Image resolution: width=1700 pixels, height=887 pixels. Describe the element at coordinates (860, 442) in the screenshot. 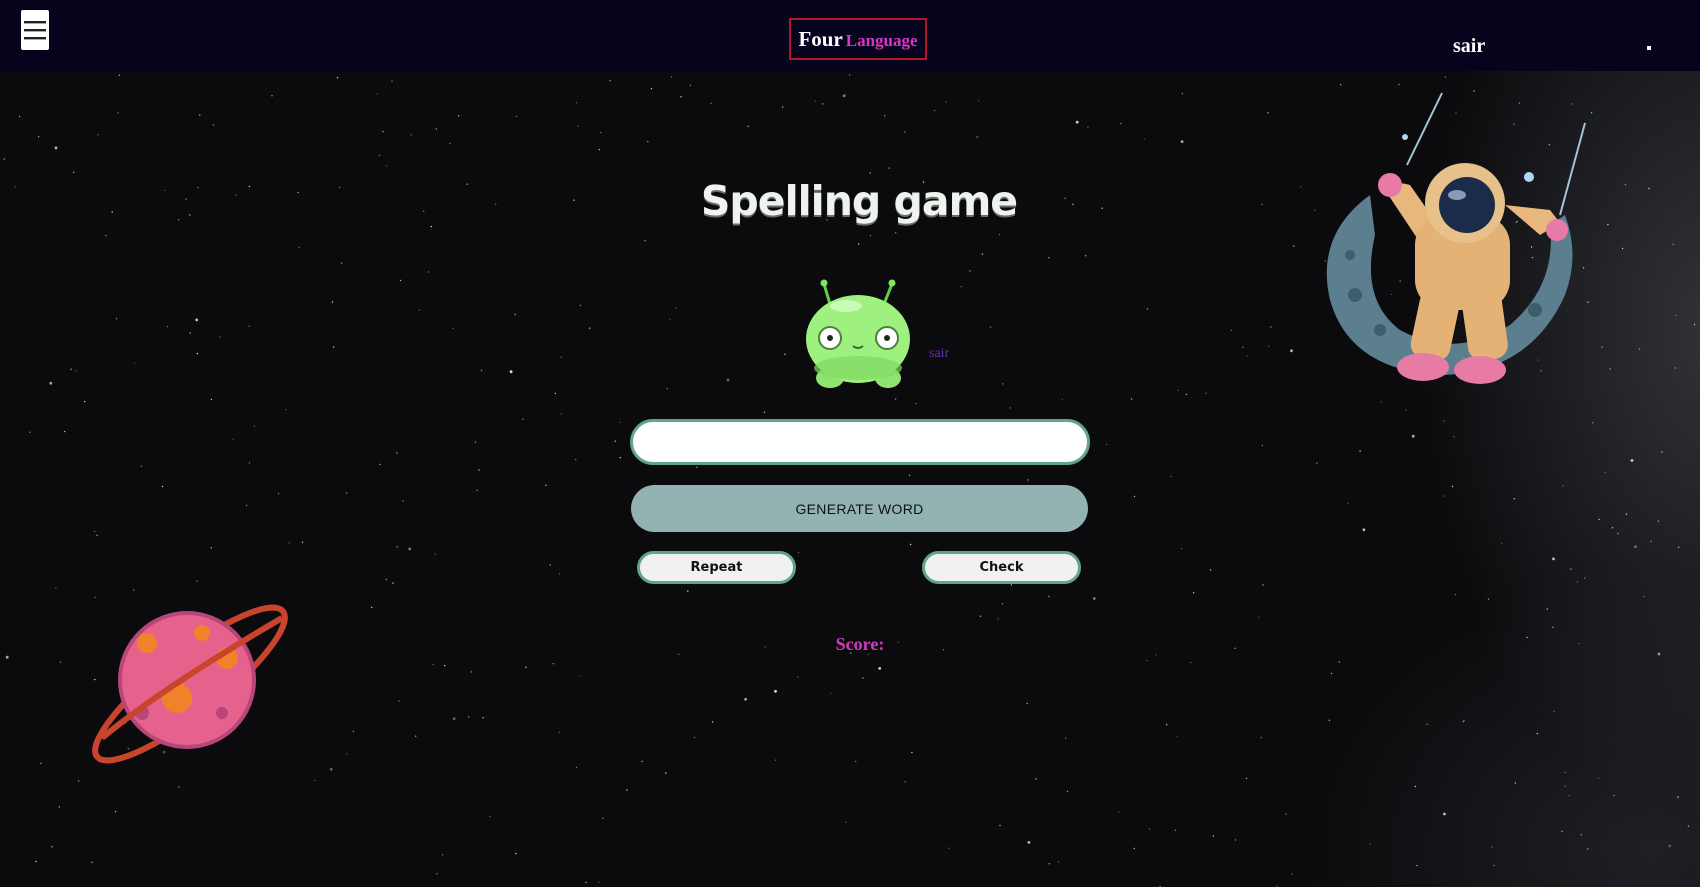

I see `spelling-input` at that location.